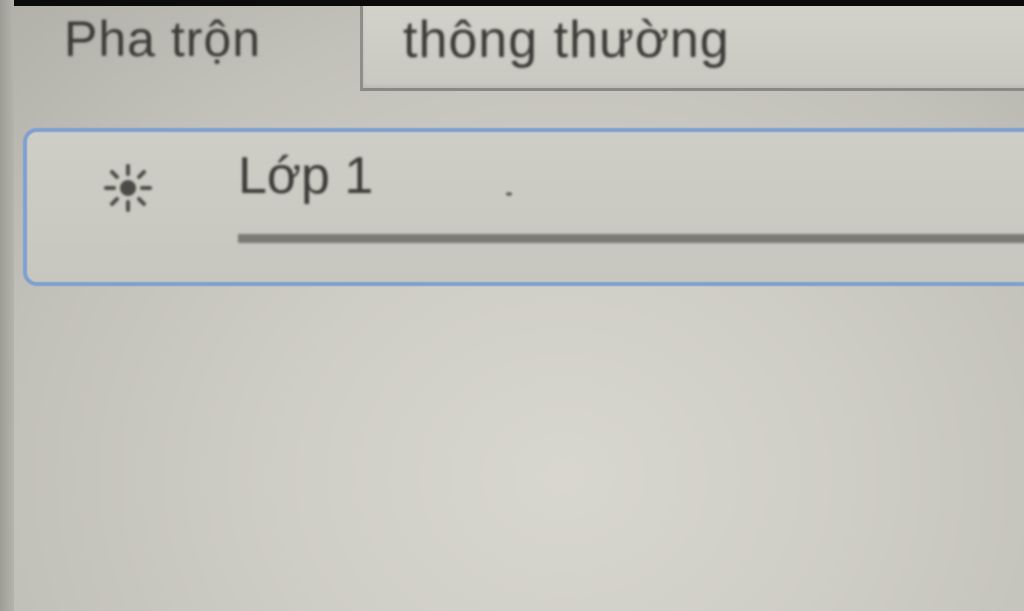 The height and width of the screenshot is (611, 1024). Describe the element at coordinates (163, 39) in the screenshot. I see `blend-mode-label: Pha trộn` at that location.